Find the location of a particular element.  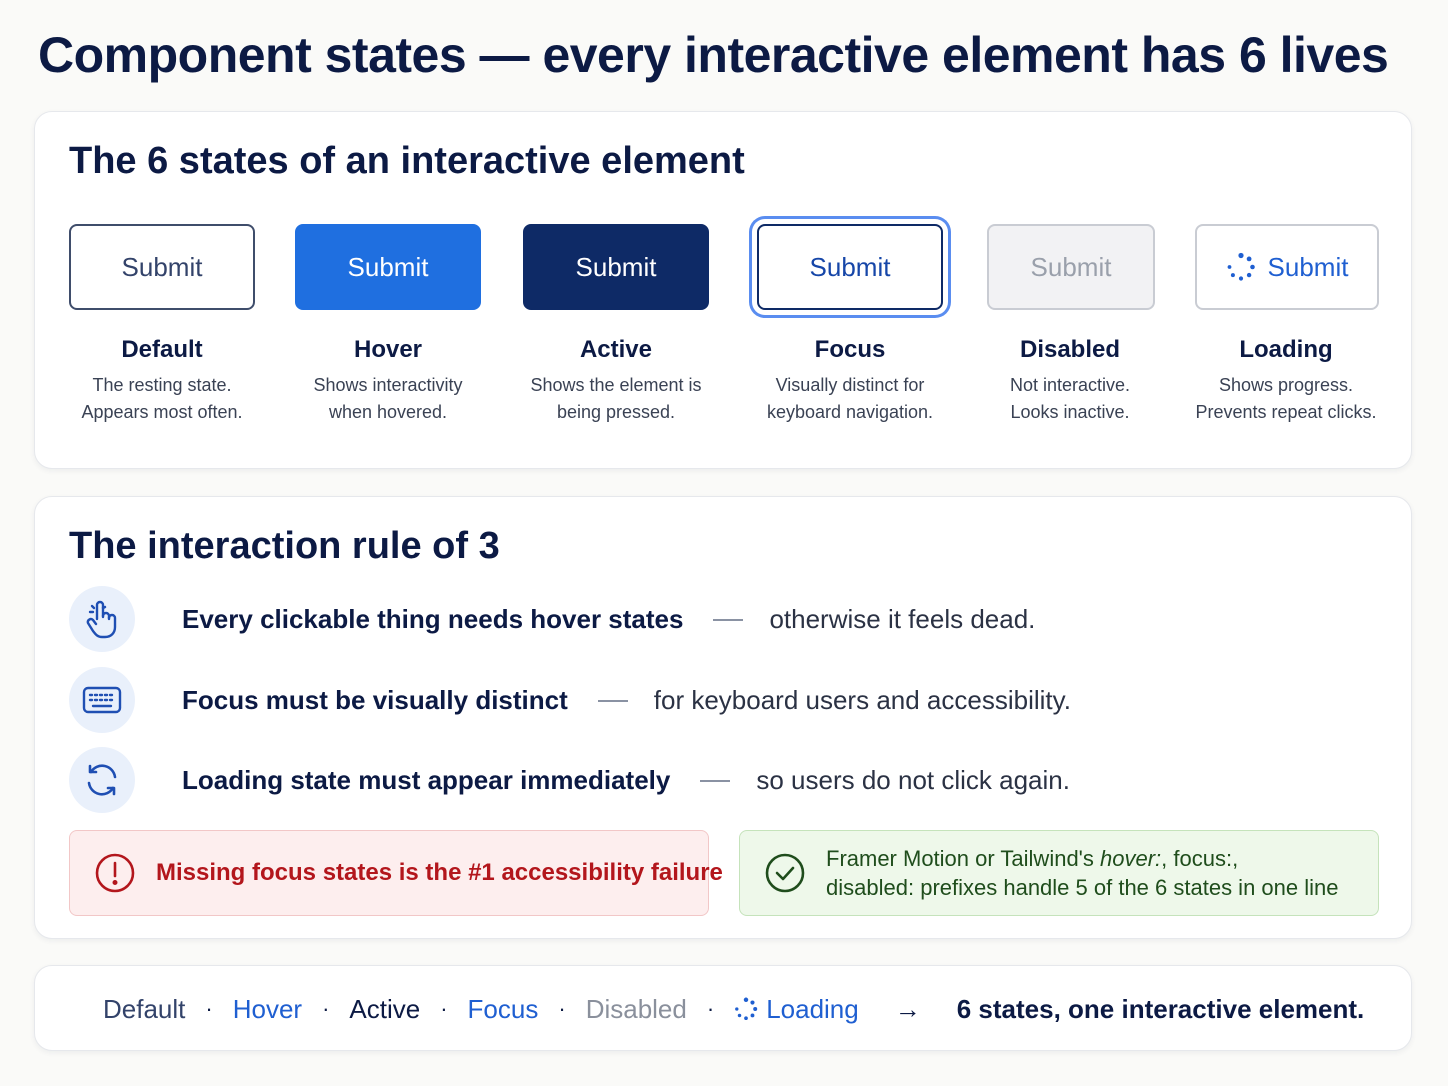

rule-reason: so users do not click again. is located at coordinates (913, 780).